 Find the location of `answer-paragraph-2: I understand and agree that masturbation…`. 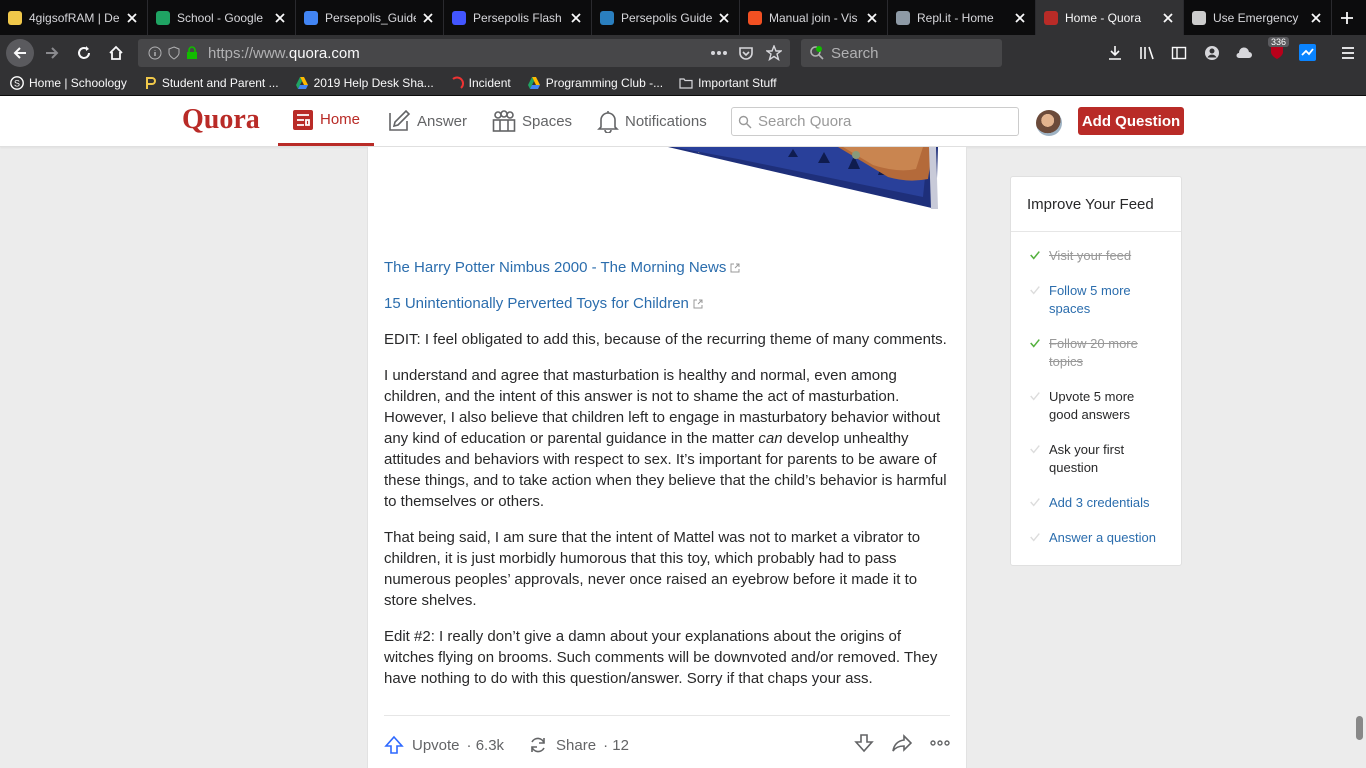

answer-paragraph-2: I understand and agree that masturbation… is located at coordinates (667, 438).